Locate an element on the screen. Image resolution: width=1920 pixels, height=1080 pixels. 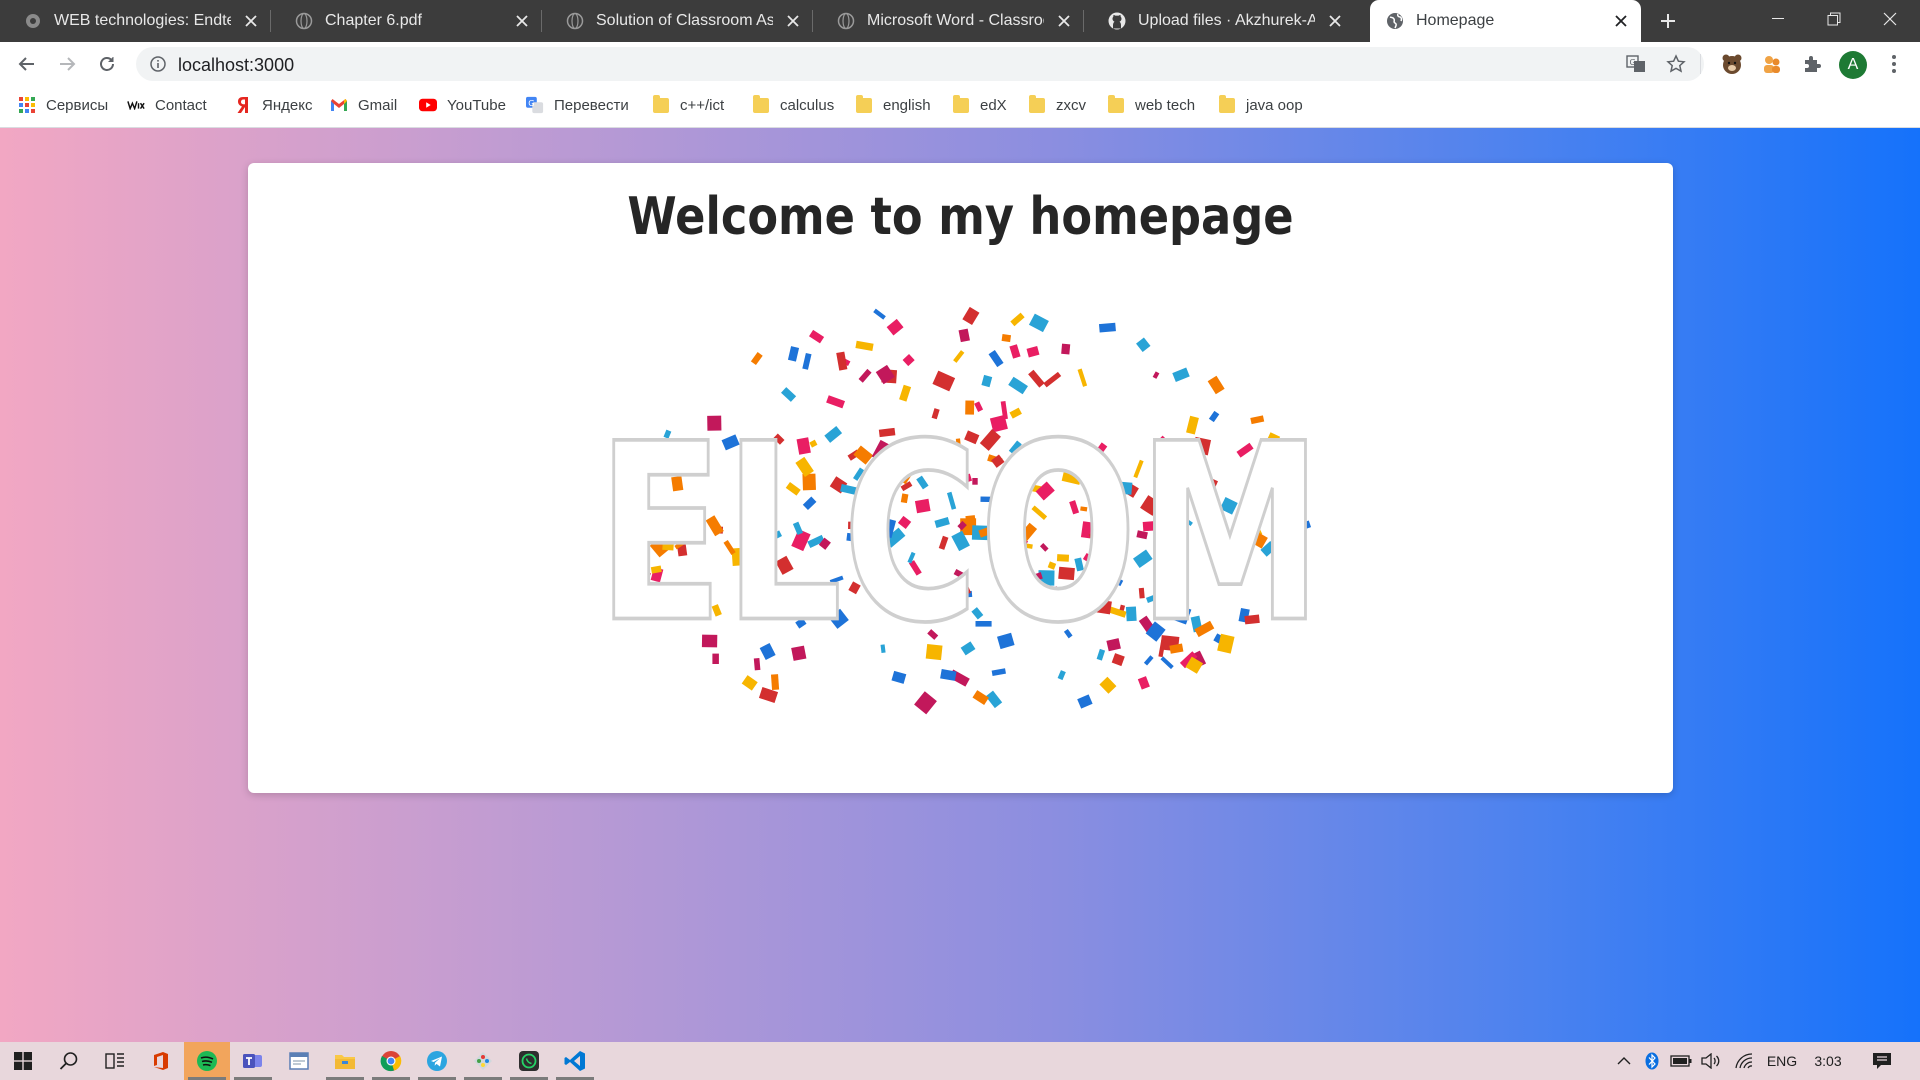
task-view-icon is located at coordinates (115, 1061).